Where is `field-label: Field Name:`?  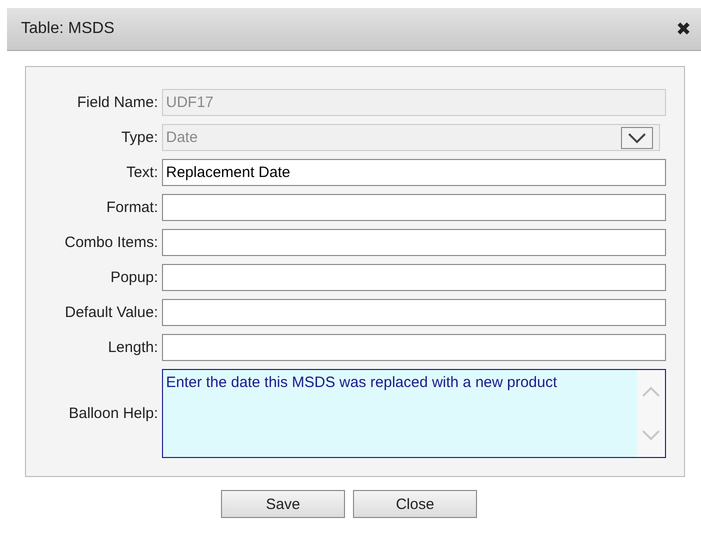
field-label: Field Name: is located at coordinates (117, 102).